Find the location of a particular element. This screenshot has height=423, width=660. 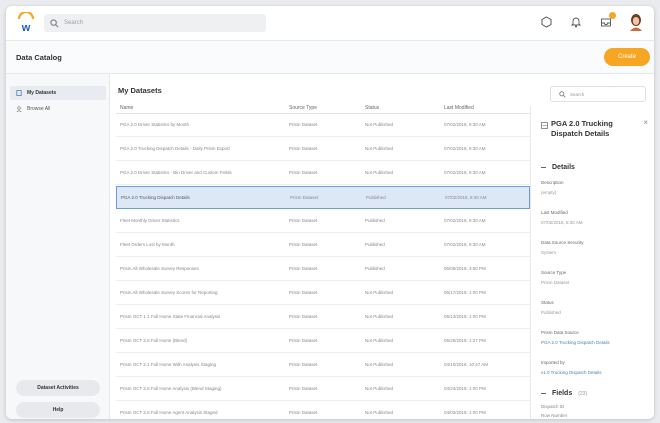

section-title: My Datasets is located at coordinates (140, 90).